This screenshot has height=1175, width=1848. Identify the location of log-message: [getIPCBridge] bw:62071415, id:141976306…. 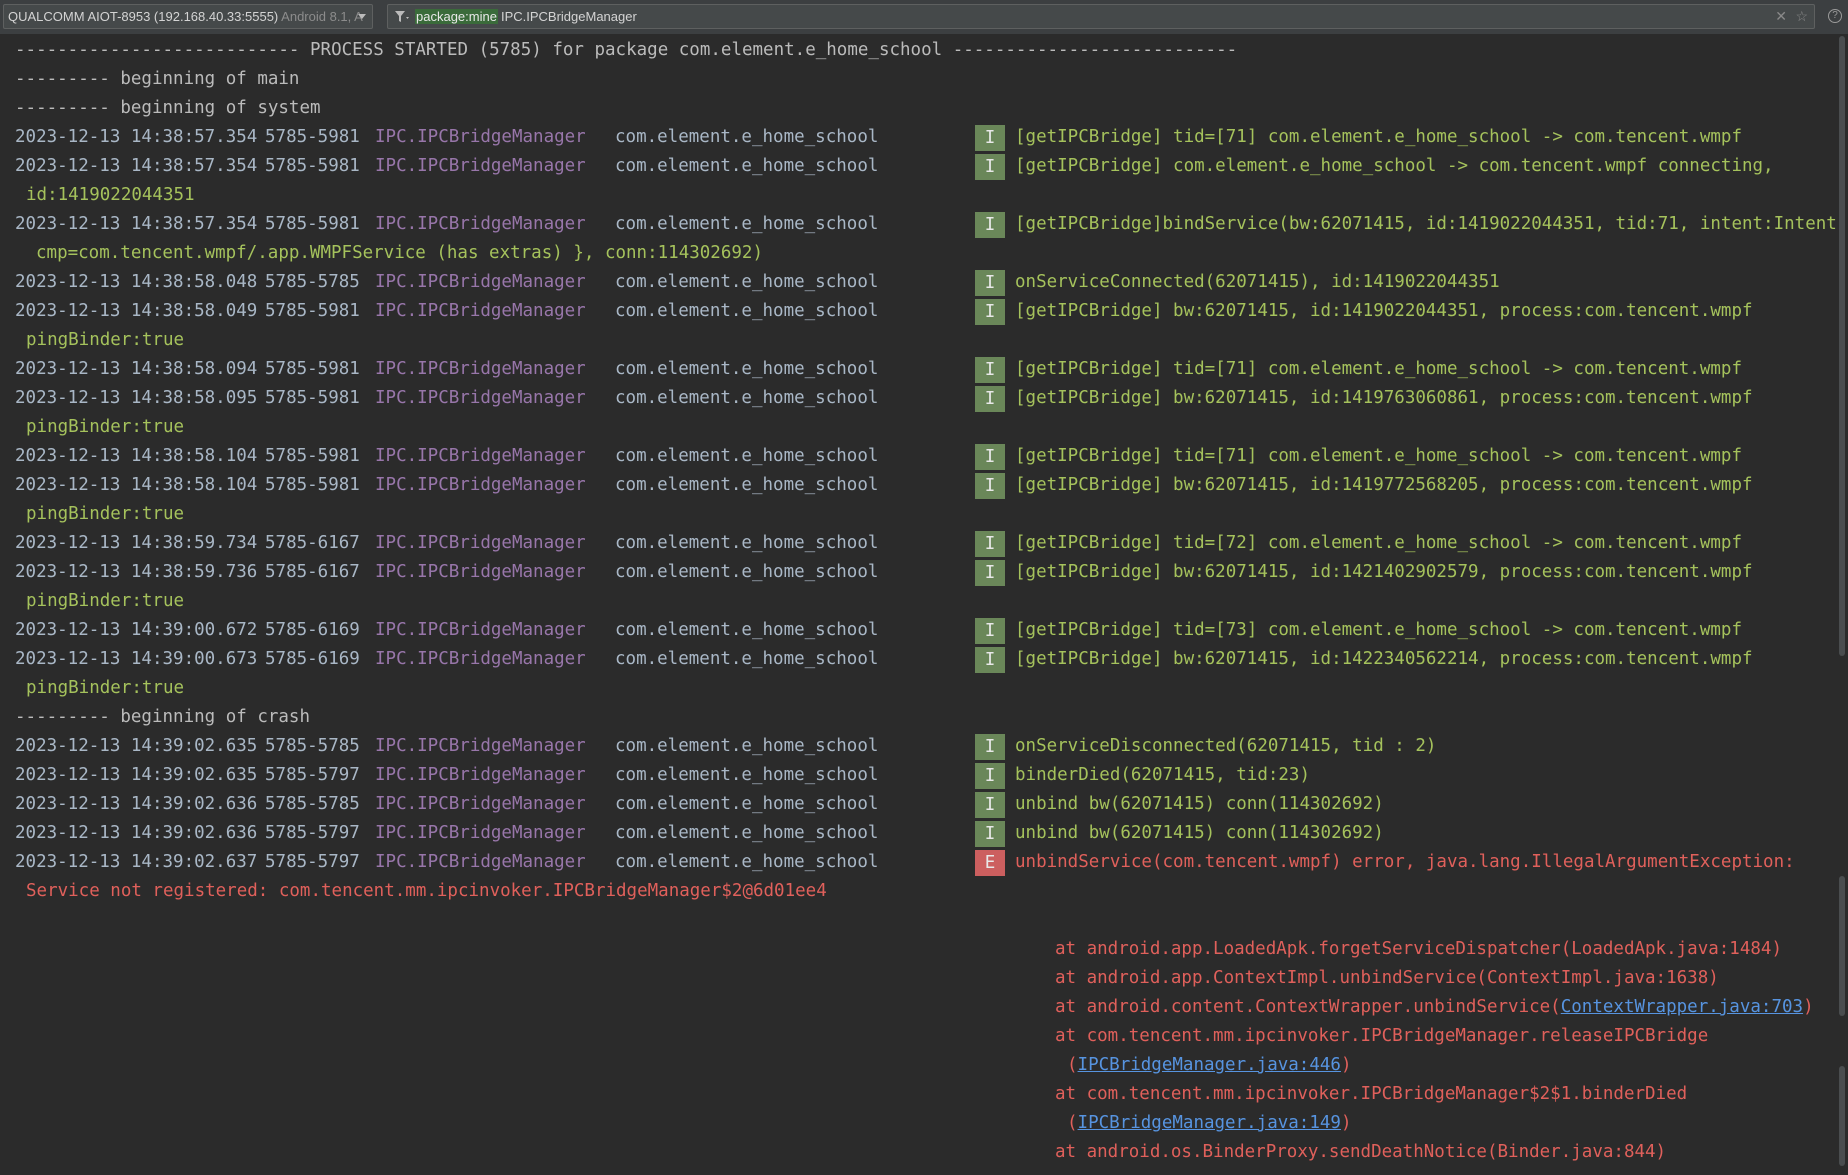
(1384, 398).